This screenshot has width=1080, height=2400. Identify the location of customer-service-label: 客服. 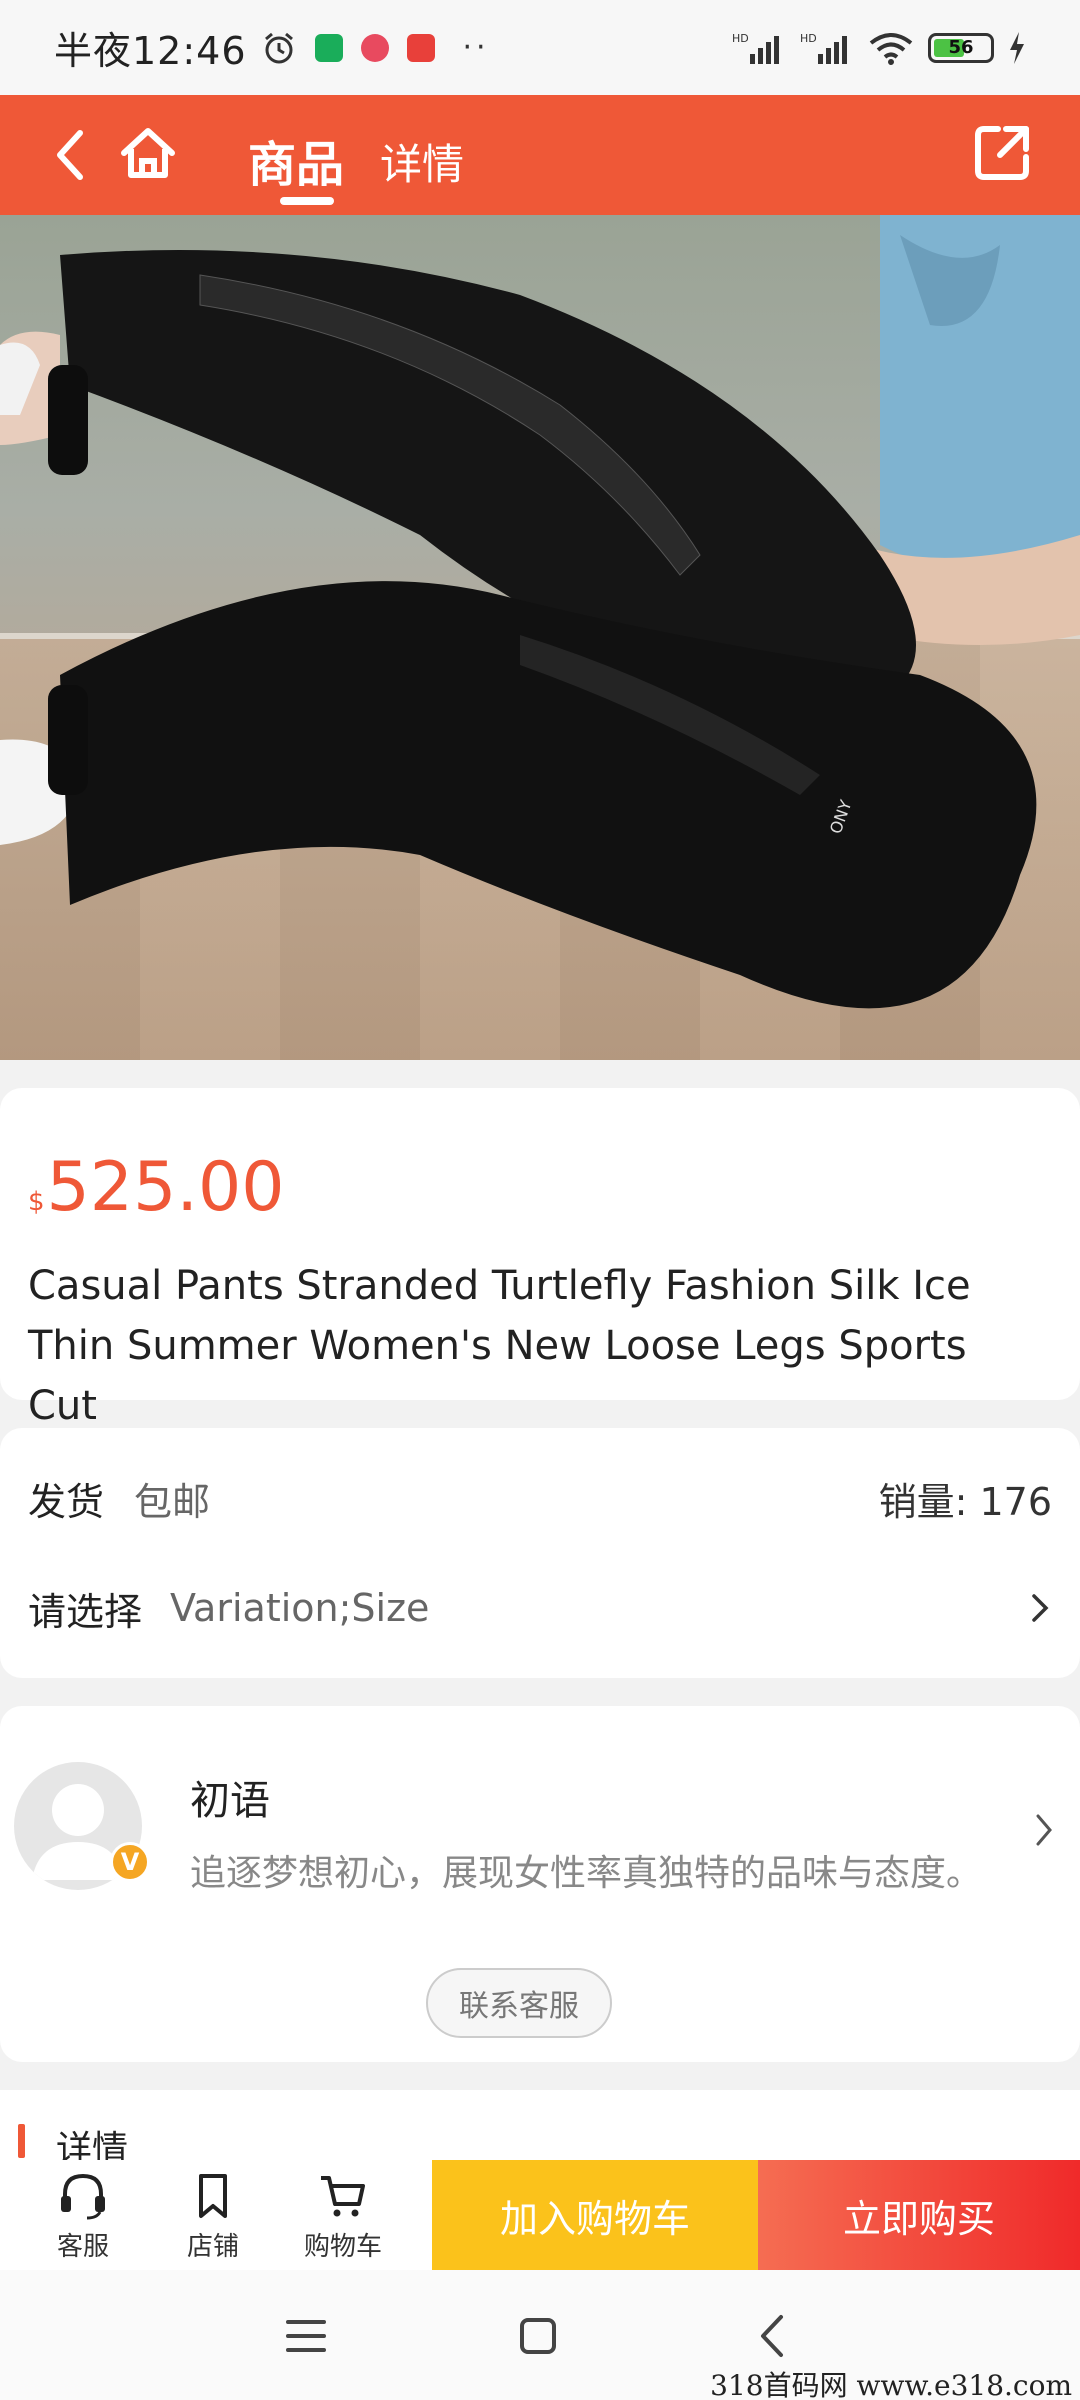
(82, 2247).